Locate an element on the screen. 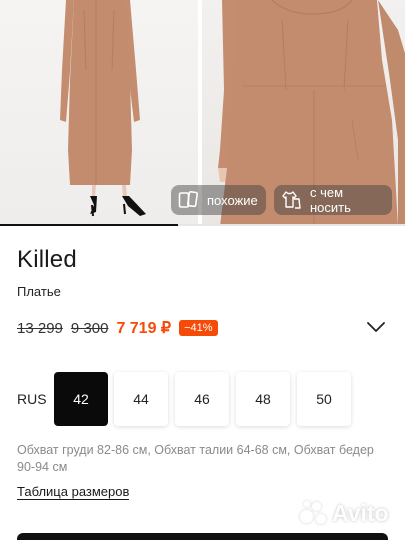 This screenshot has width=405, height=540. discount-badge: −41% is located at coordinates (198, 328).